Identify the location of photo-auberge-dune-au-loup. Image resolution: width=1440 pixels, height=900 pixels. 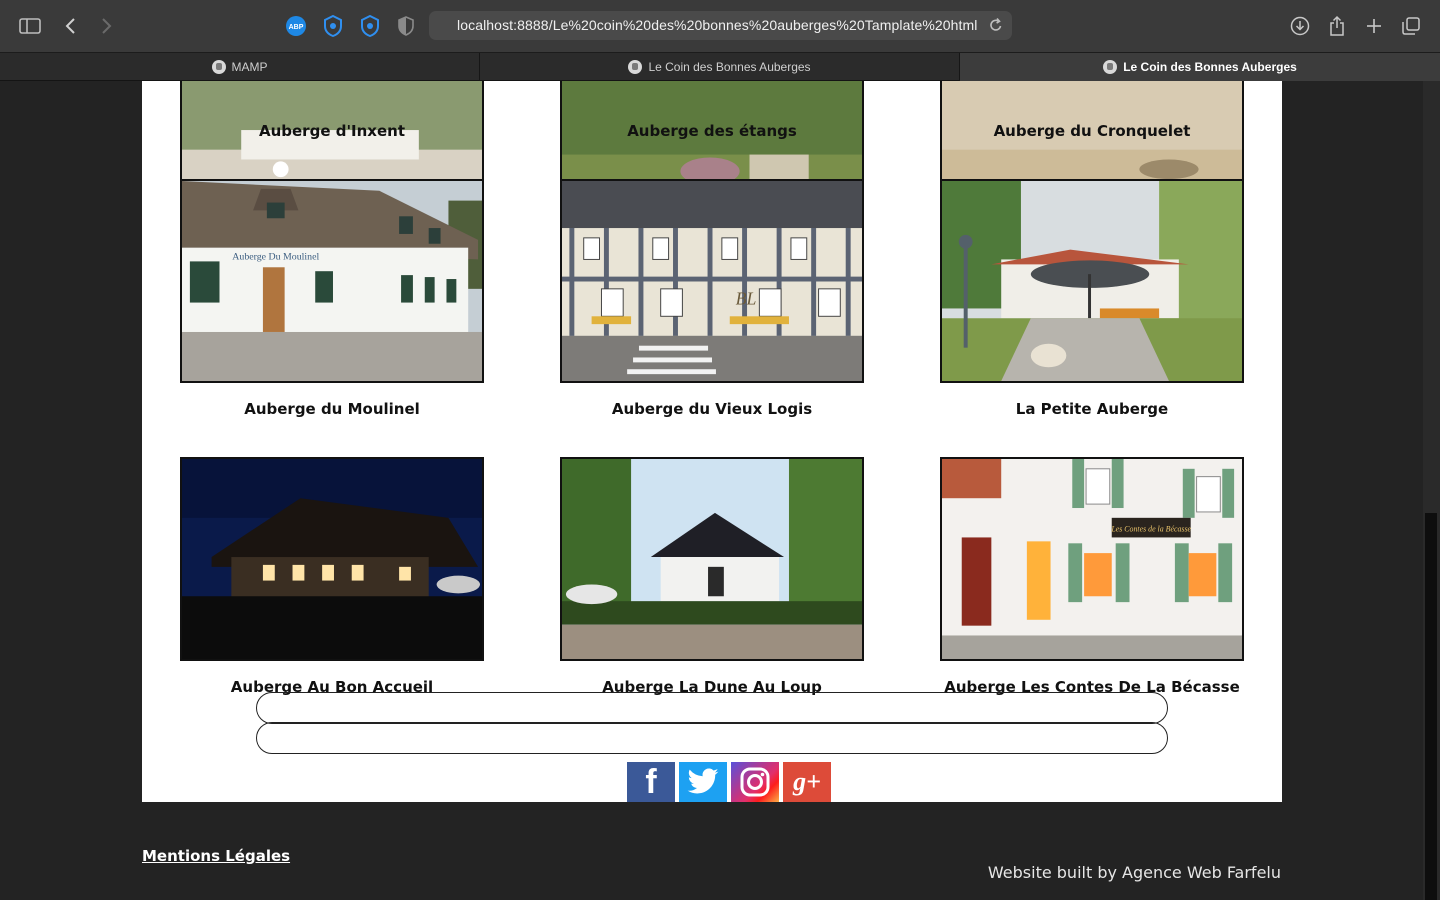
(712, 559).